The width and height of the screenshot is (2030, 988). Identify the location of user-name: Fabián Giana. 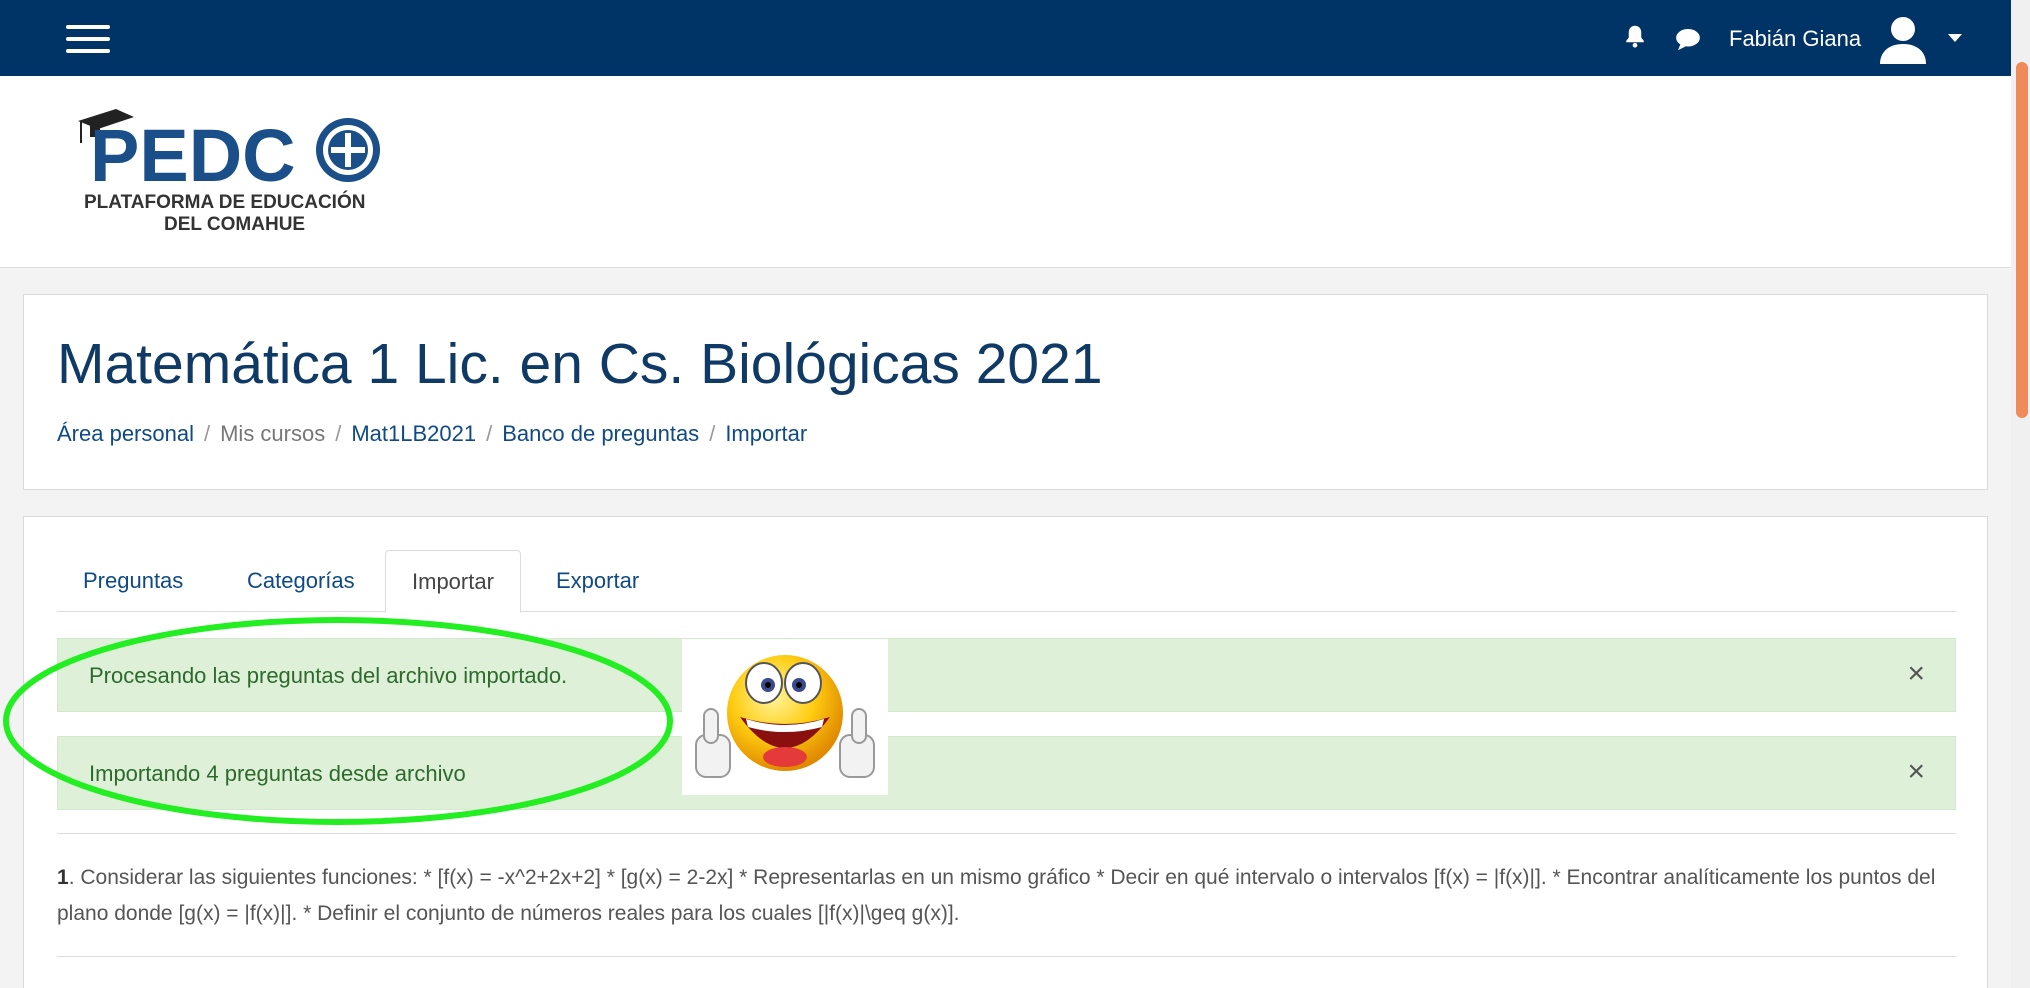
(1795, 39).